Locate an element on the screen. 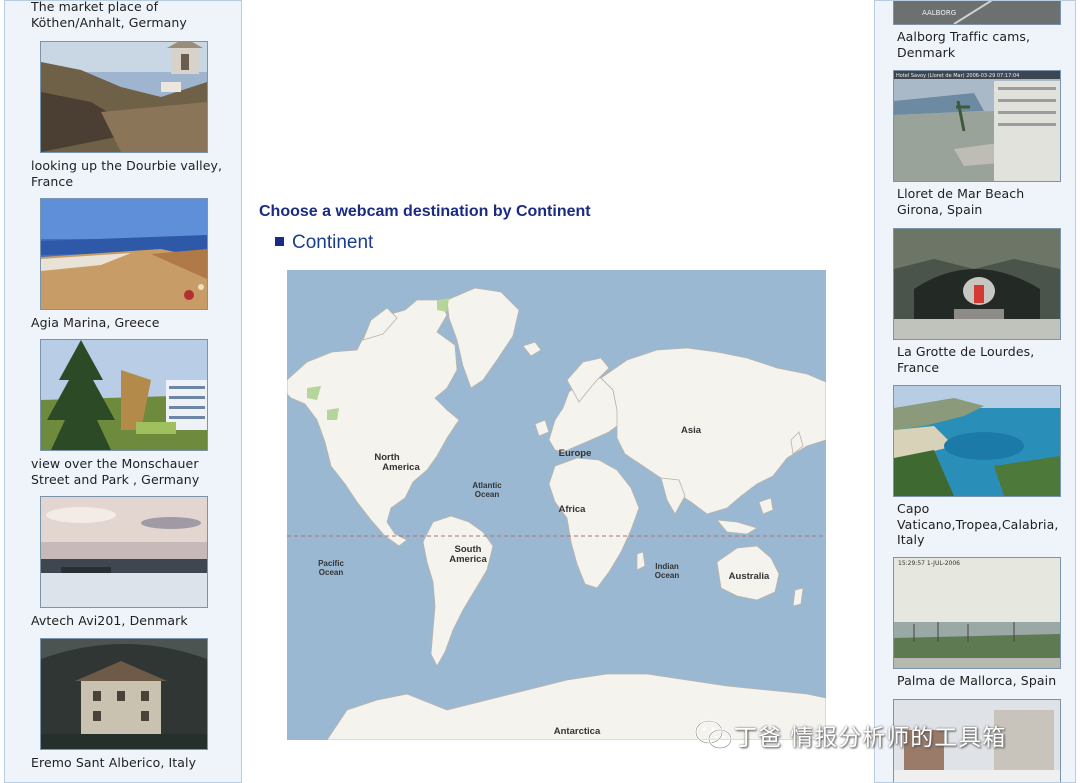 This screenshot has height=783, width=1080. webcam-item-eremo: Eremo Sant Alberico, Italy is located at coordinates (120, 704).